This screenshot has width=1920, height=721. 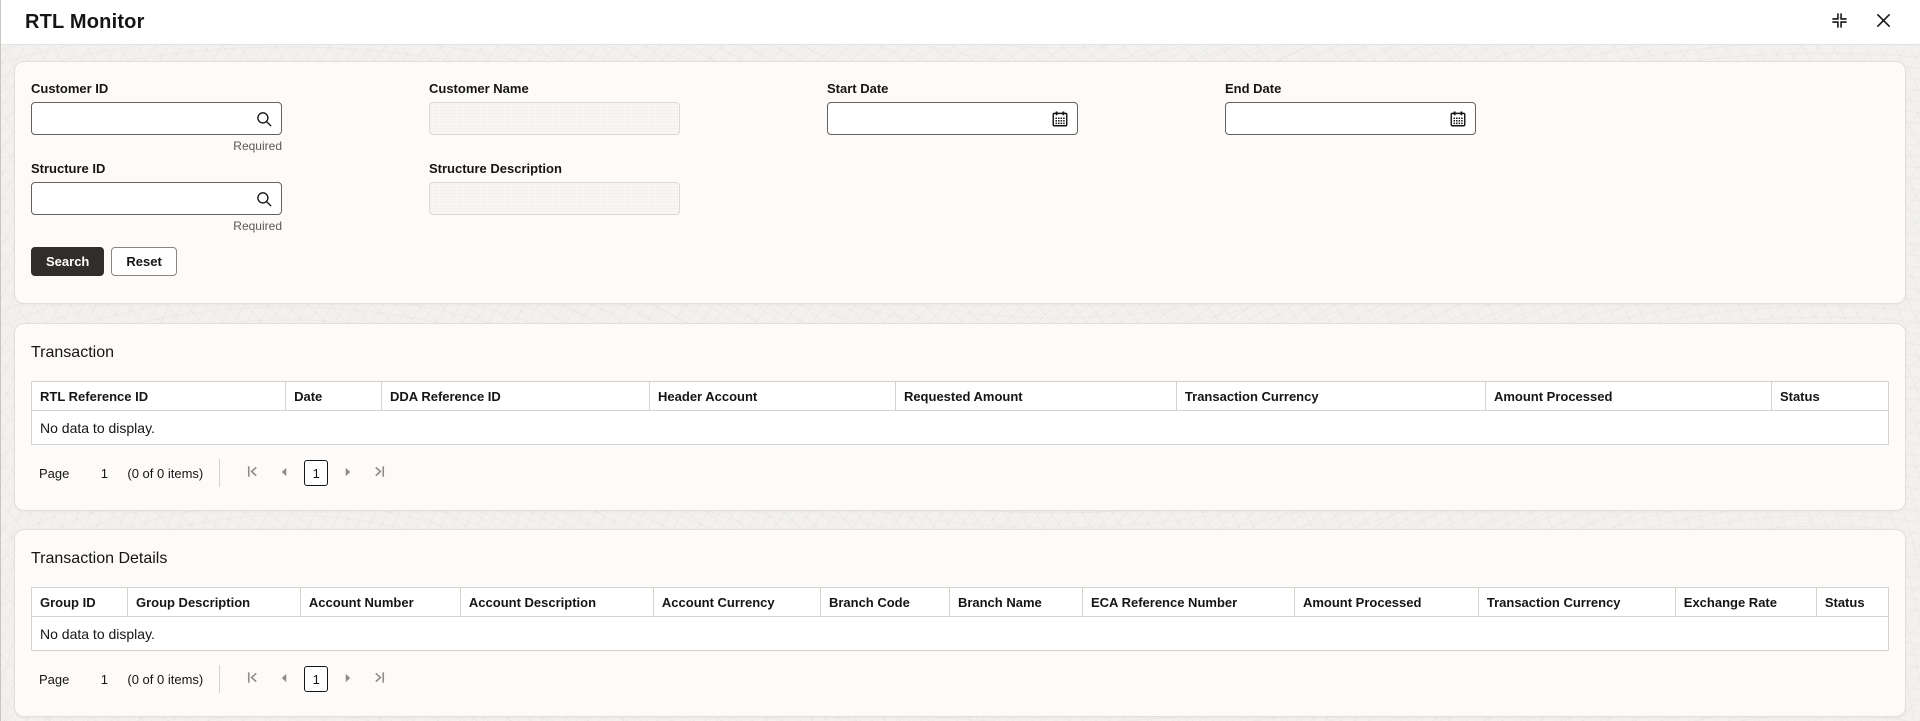 I want to click on start-date-label: Start Date, so click(x=858, y=88).